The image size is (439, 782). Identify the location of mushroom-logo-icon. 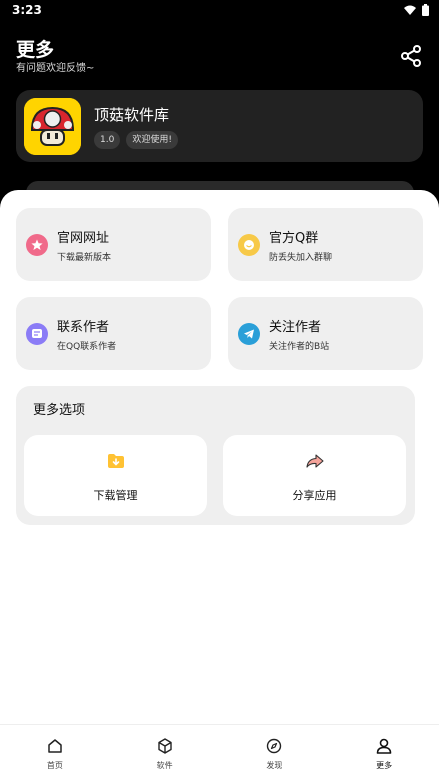
(52, 126).